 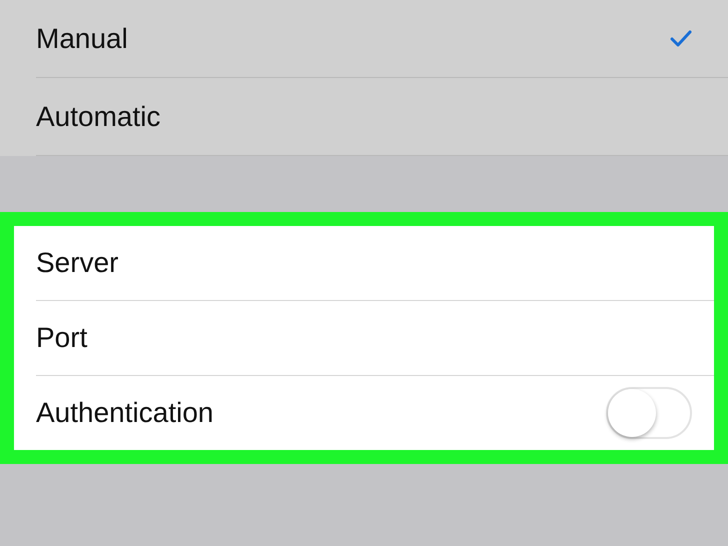 What do you see at coordinates (98, 116) in the screenshot?
I see `option-label: Automatic` at bounding box center [98, 116].